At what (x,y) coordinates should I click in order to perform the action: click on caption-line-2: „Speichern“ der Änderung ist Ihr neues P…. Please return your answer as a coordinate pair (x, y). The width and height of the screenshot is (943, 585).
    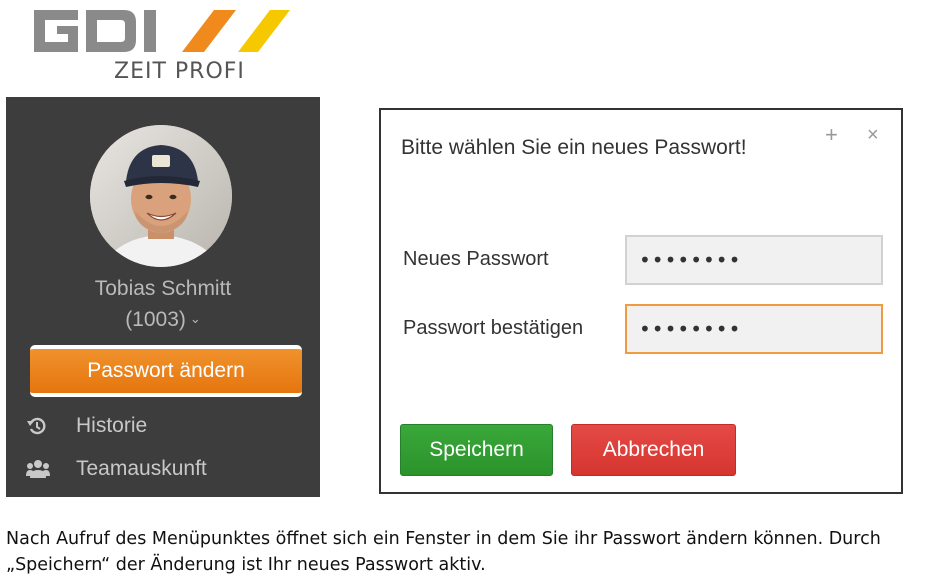
    Looking at the image, I should click on (246, 565).